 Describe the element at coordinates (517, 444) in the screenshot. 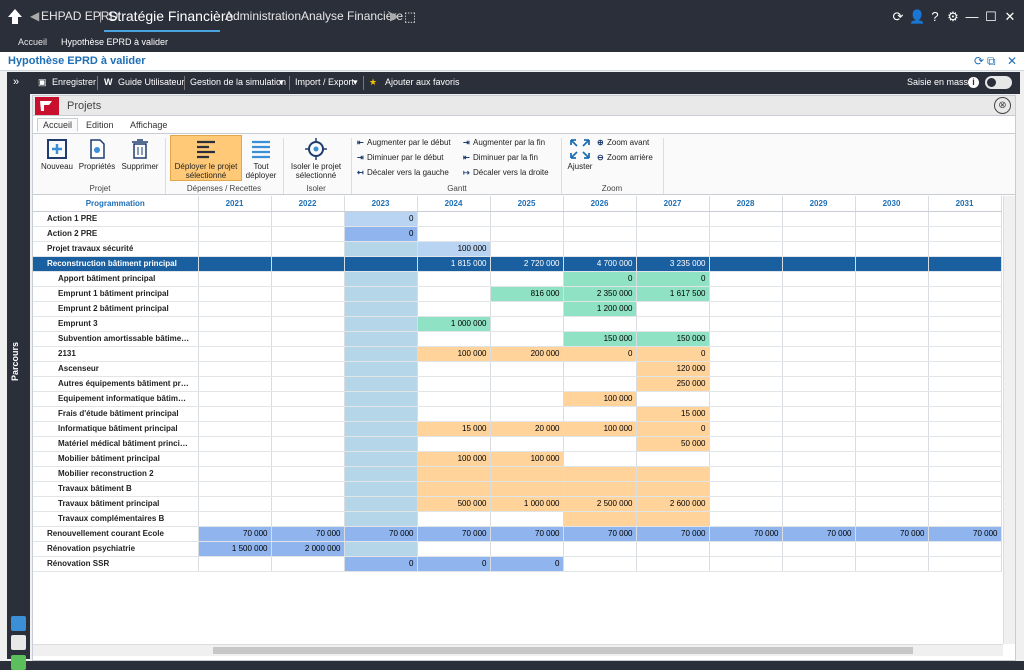

I see `table-row: Matériel médical bâtiment princi… 50 000` at that location.